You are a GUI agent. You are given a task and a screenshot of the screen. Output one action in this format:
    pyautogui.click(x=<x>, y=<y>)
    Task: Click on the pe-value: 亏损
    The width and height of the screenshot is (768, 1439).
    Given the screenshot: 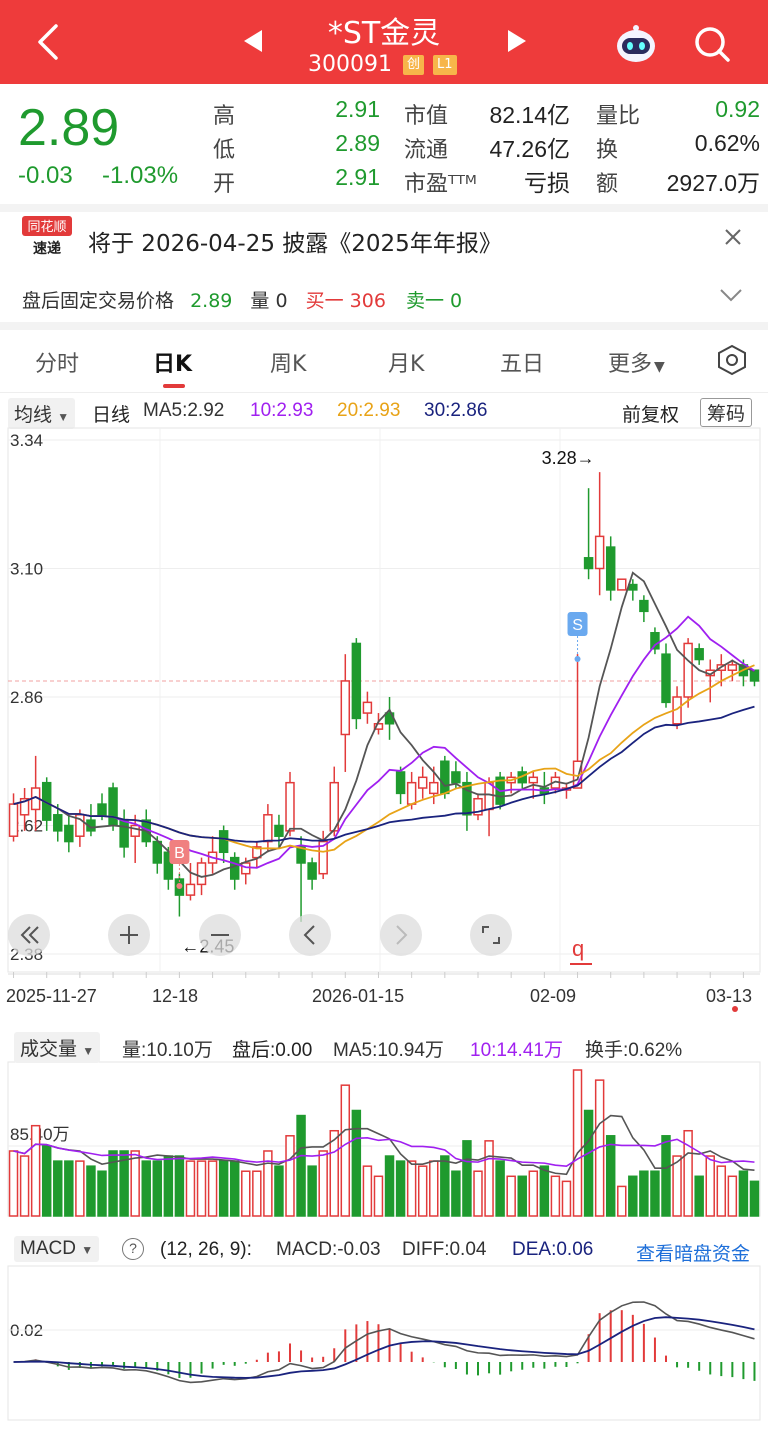 What is the action you would take?
    pyautogui.click(x=547, y=183)
    